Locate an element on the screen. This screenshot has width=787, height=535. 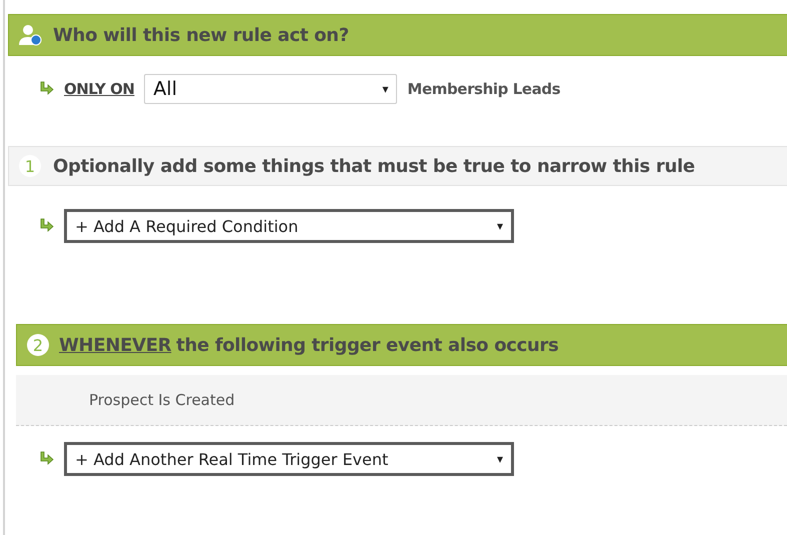
whenever-link: WHENEVER is located at coordinates (115, 345).